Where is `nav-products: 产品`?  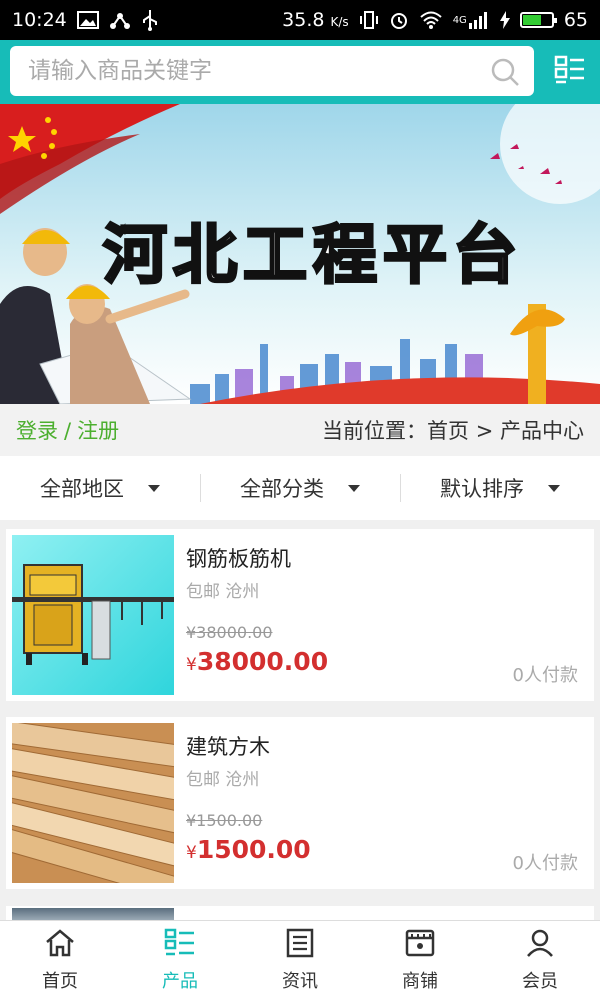 nav-products: 产品 is located at coordinates (180, 960).